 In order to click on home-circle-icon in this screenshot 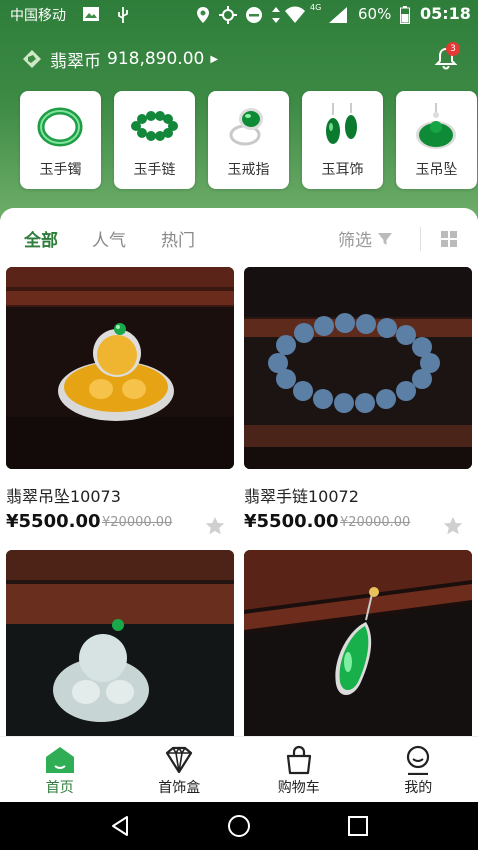, I will do `click(239, 826)`.